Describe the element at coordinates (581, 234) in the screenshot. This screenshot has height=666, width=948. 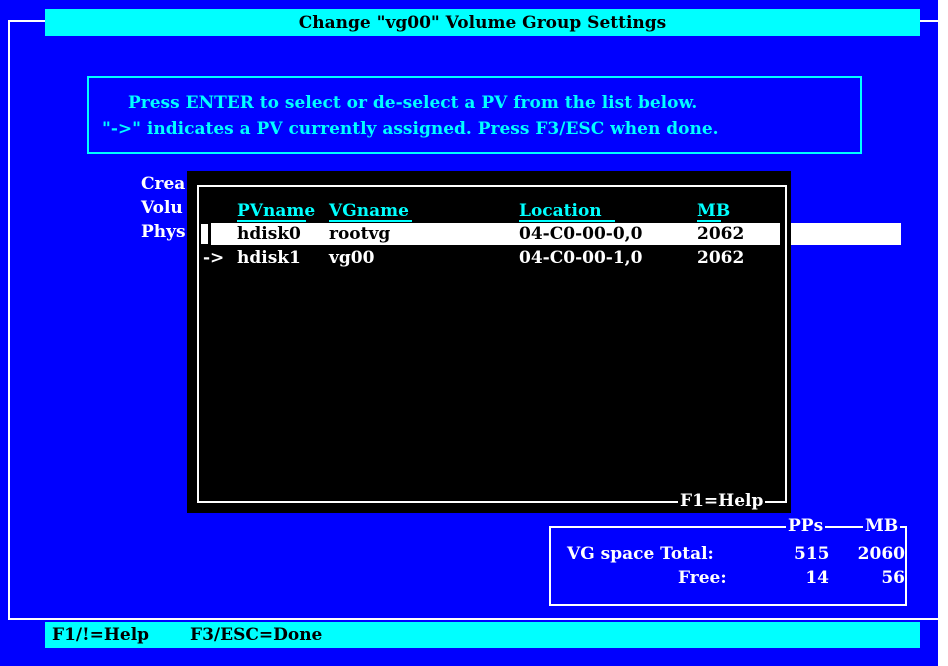
I see `pv-location: 04-C0-00-0,0` at that location.